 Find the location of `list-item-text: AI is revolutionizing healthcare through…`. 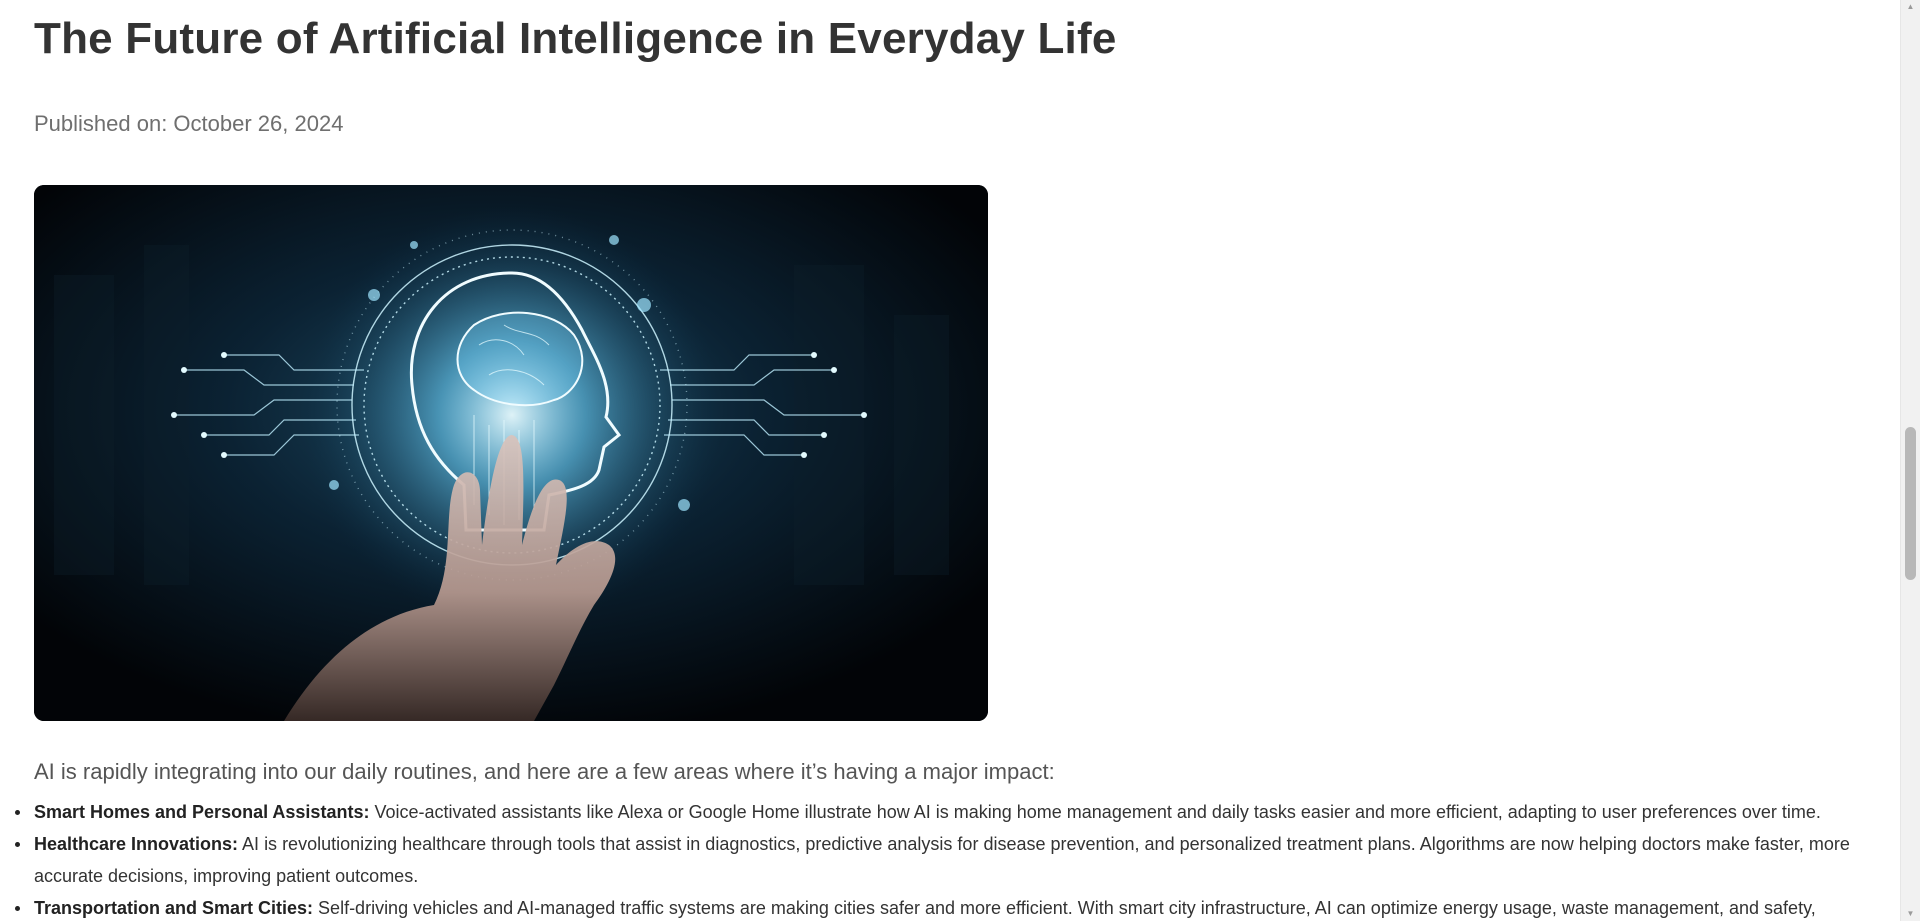

list-item-text: AI is revolutionizing healthcare through… is located at coordinates (942, 860).